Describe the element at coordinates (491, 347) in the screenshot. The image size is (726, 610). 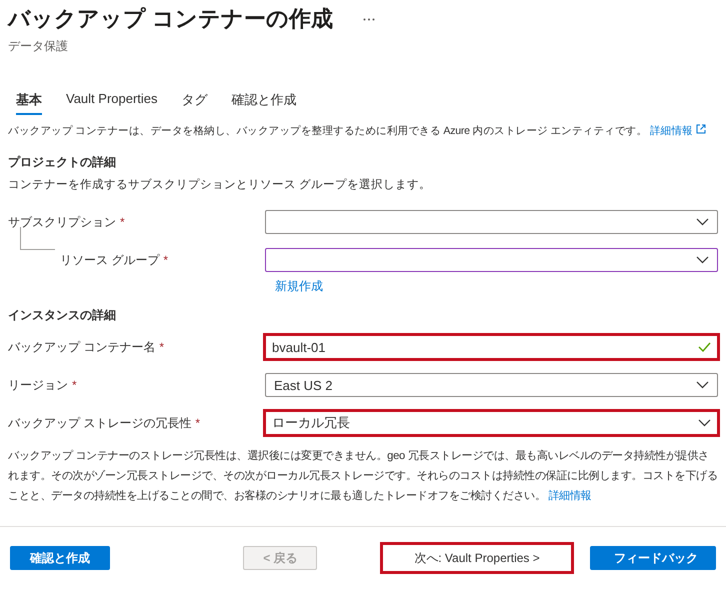
I see `input-field: bvault-01` at that location.